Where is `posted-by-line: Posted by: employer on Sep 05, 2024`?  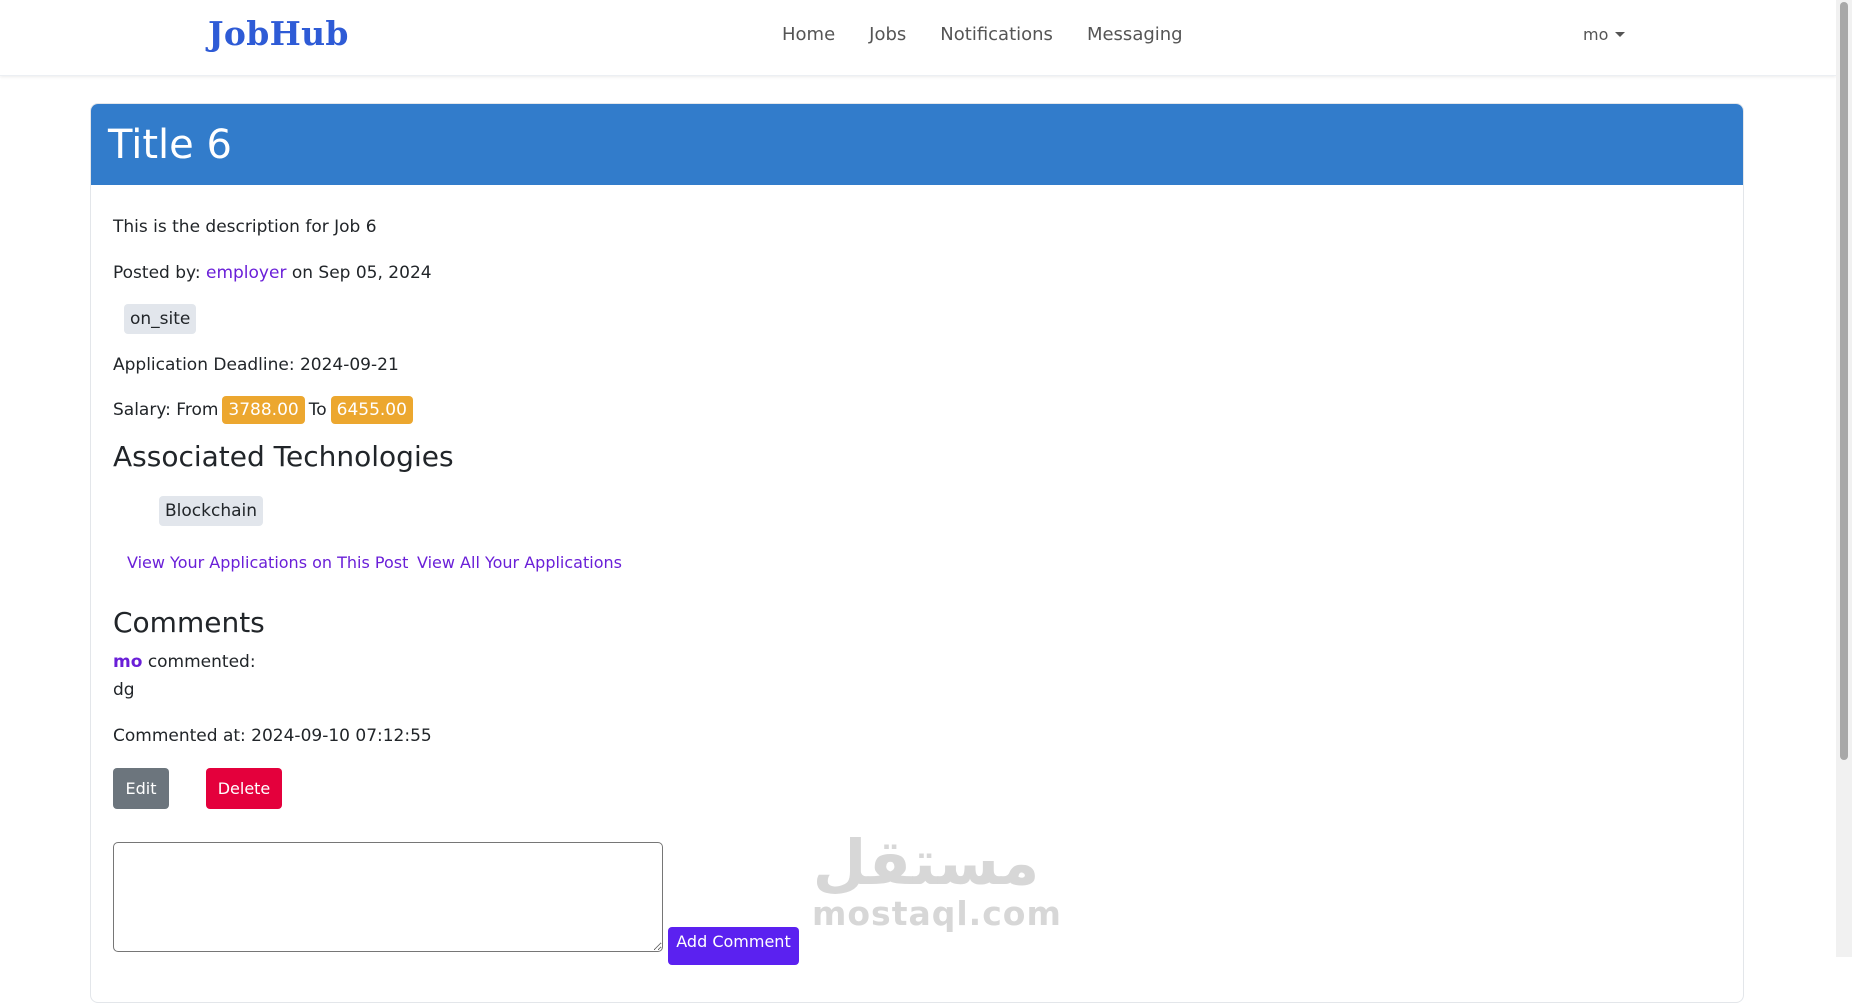
posted-by-line: Posted by: employer on Sep 05, 2024 is located at coordinates (272, 273).